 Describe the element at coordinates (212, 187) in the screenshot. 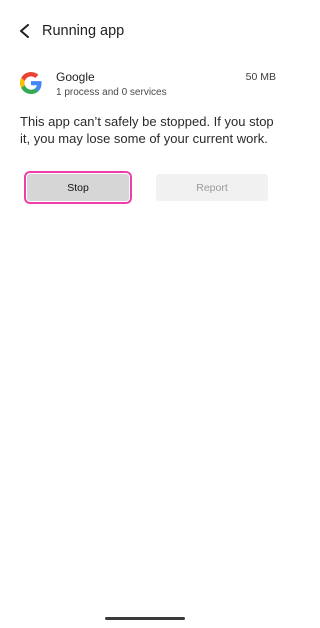

I see `report-button: Report` at that location.